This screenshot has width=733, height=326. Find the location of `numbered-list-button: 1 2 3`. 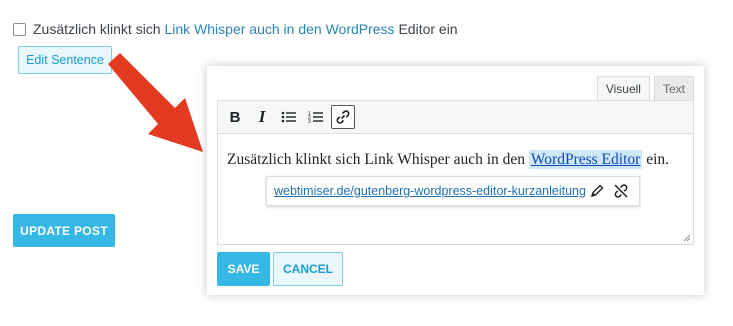

numbered-list-button: 1 2 3 is located at coordinates (316, 117).